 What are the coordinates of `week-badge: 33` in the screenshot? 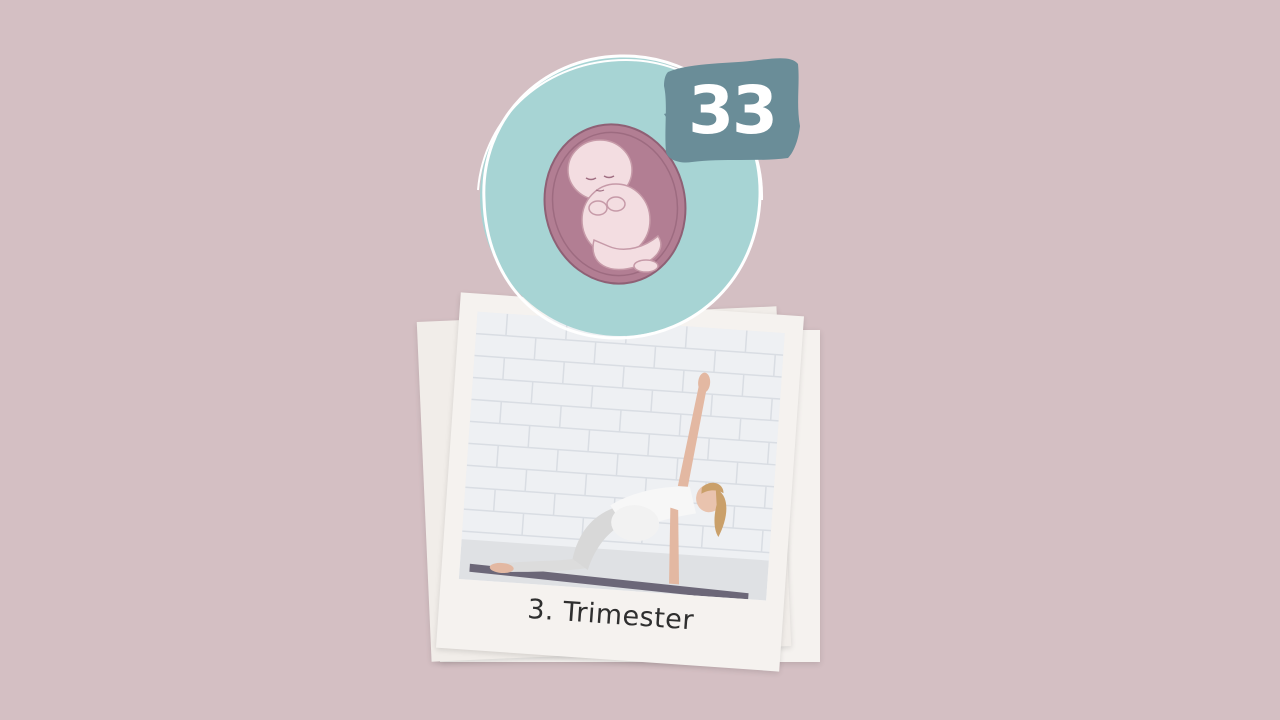 It's located at (732, 110).